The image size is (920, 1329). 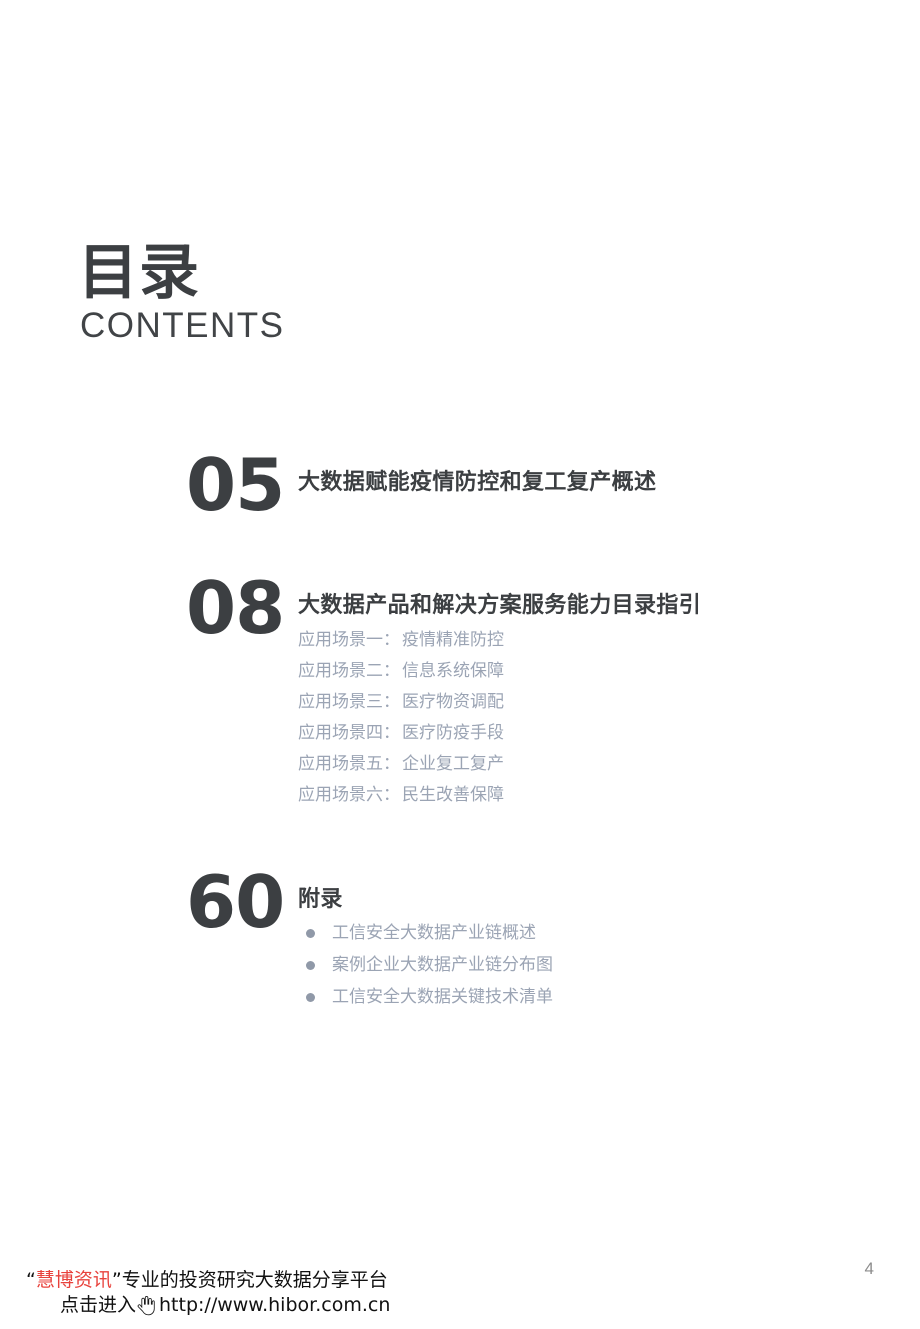 I want to click on scenario-value: 民生改善保障, so click(x=453, y=795).